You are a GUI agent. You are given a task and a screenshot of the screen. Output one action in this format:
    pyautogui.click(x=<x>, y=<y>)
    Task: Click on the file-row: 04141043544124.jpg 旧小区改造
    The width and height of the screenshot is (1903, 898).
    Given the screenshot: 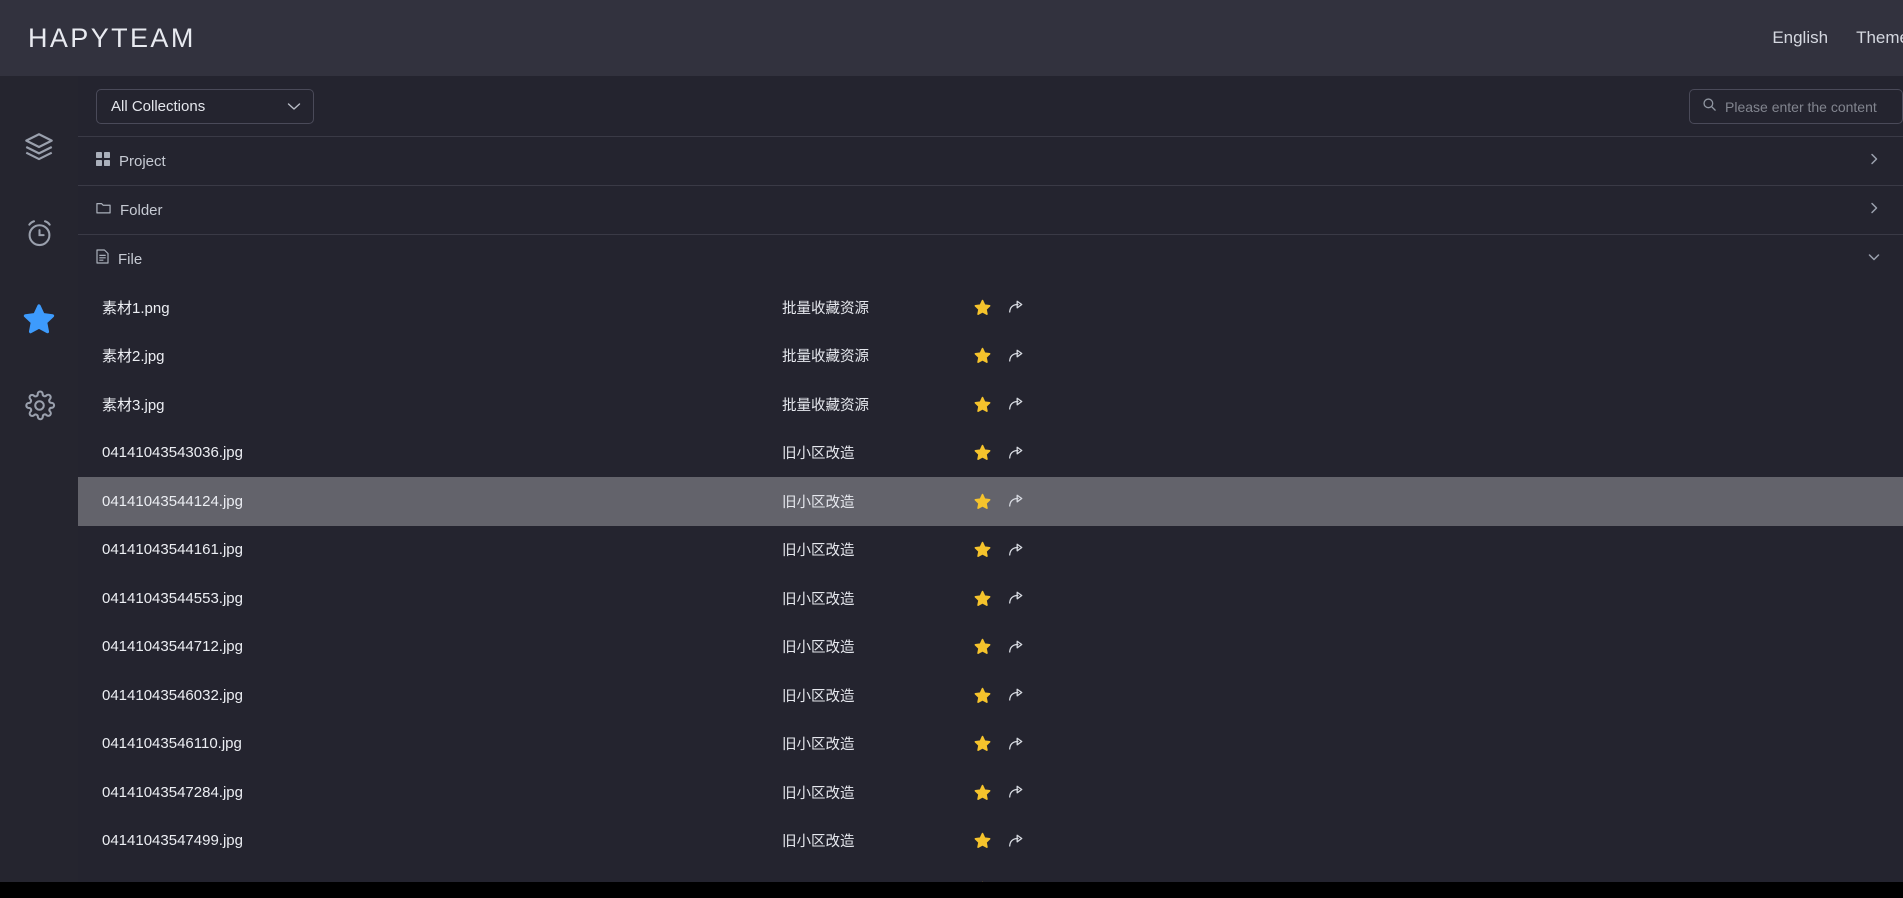 What is the action you would take?
    pyautogui.click(x=990, y=501)
    